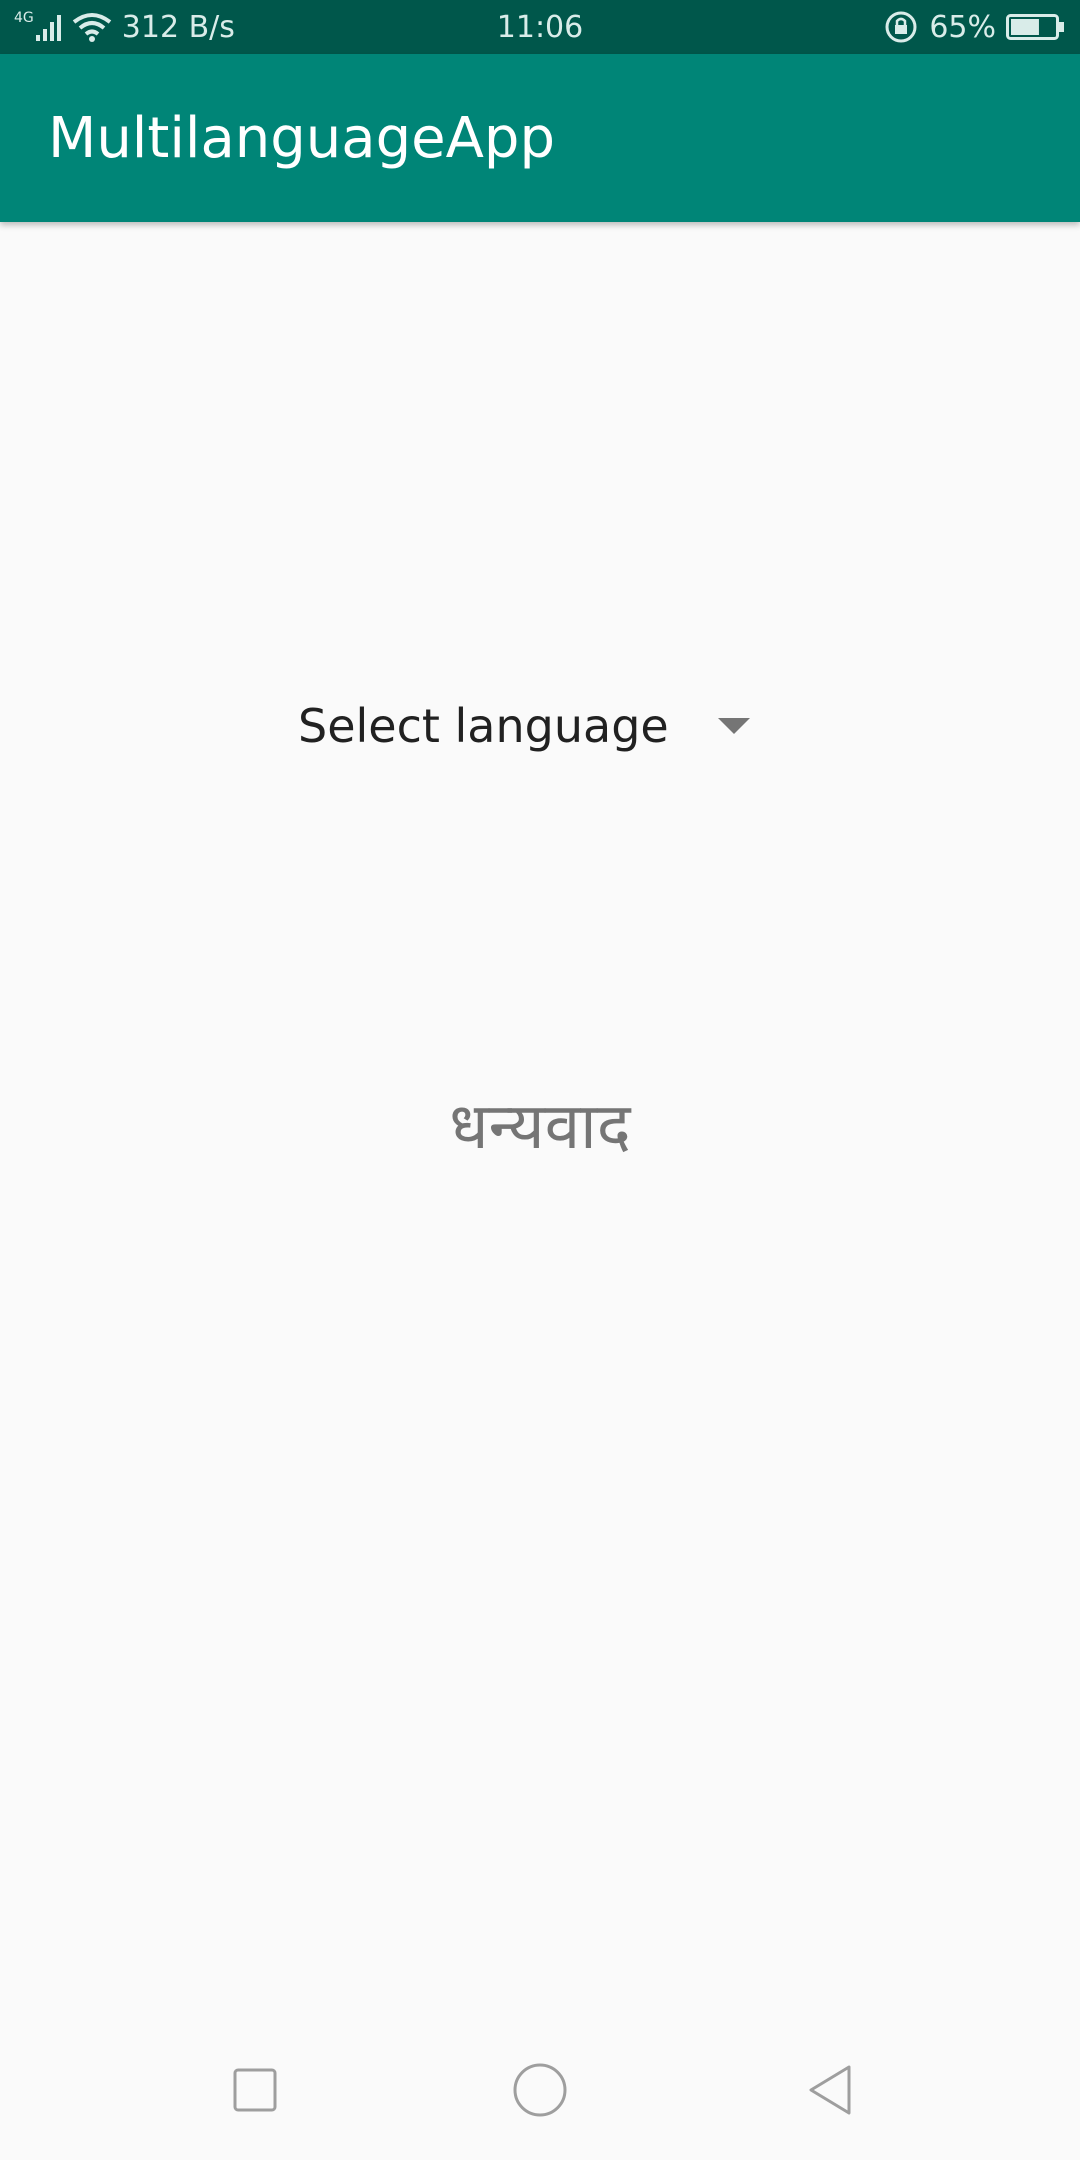 The width and height of the screenshot is (1080, 2160). I want to click on greeting-text: धन्यवाद, so click(540, 1127).